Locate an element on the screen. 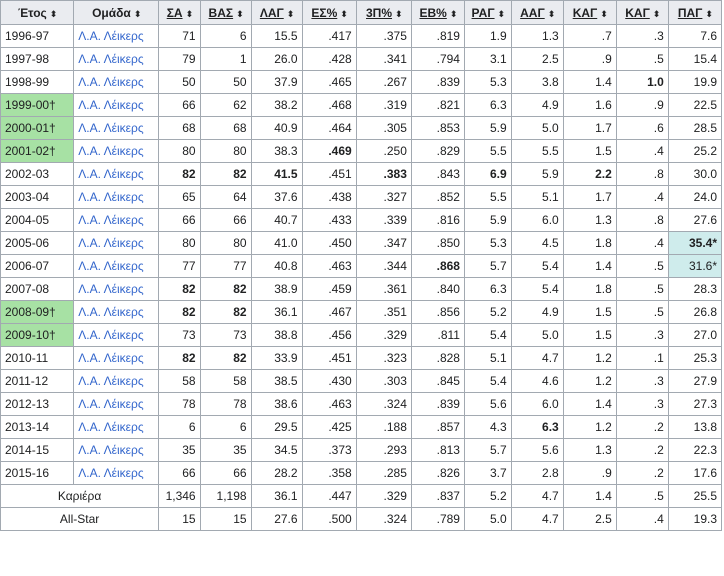 Image resolution: width=724 pixels, height=576 pixels. stat-cell-spg: 1.2 is located at coordinates (589, 427).